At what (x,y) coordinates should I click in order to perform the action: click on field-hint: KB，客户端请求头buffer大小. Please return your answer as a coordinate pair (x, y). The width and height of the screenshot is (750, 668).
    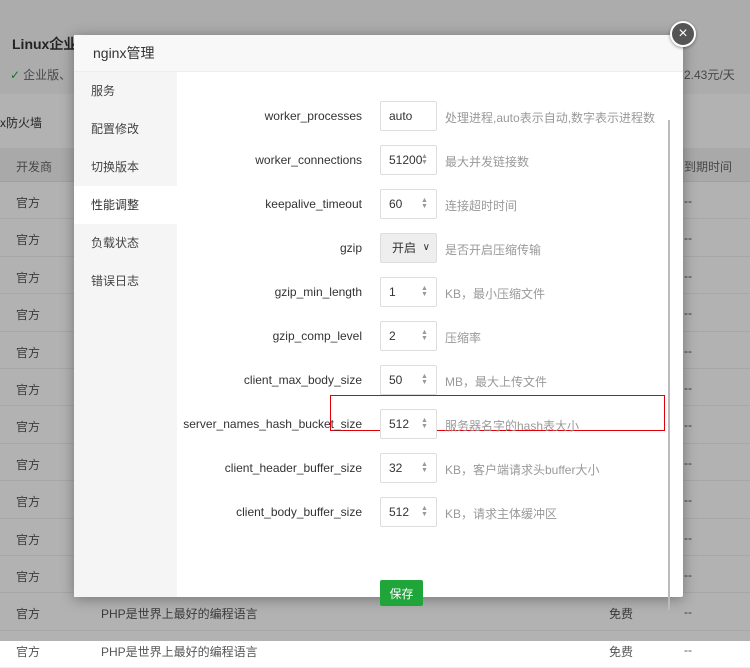
    Looking at the image, I should click on (522, 470).